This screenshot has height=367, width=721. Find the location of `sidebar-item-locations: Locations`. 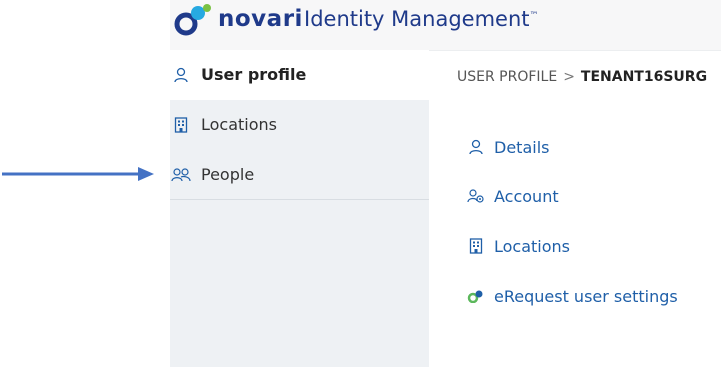

sidebar-item-locations: Locations is located at coordinates (299, 125).